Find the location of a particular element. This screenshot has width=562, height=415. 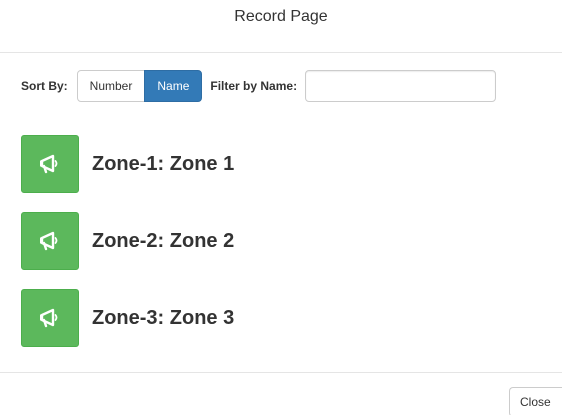

filter-by-name-label: Filter by Name: is located at coordinates (254, 86).